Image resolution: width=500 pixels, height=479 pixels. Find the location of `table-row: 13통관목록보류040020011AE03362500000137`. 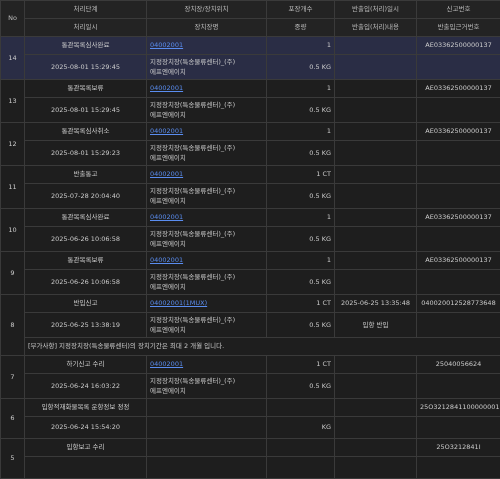

table-row: 13통관목록보류040020011AE03362500000137 is located at coordinates (250, 89).